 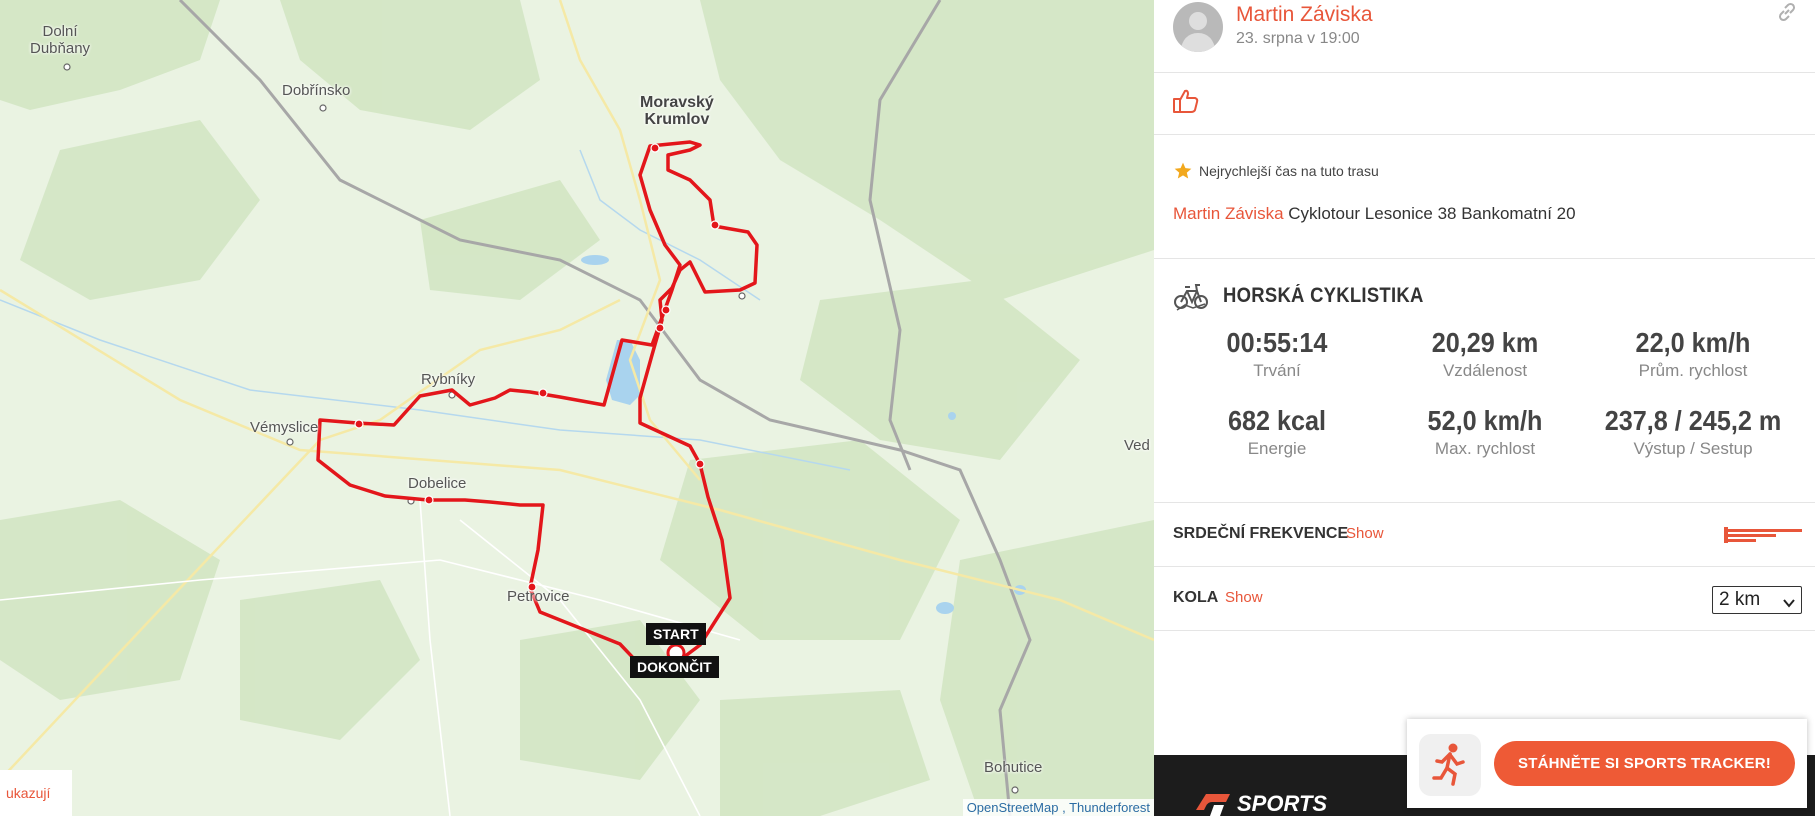 What do you see at coordinates (316, 90) in the screenshot?
I see `map-label-dobrinsko: Dobřínsko` at bounding box center [316, 90].